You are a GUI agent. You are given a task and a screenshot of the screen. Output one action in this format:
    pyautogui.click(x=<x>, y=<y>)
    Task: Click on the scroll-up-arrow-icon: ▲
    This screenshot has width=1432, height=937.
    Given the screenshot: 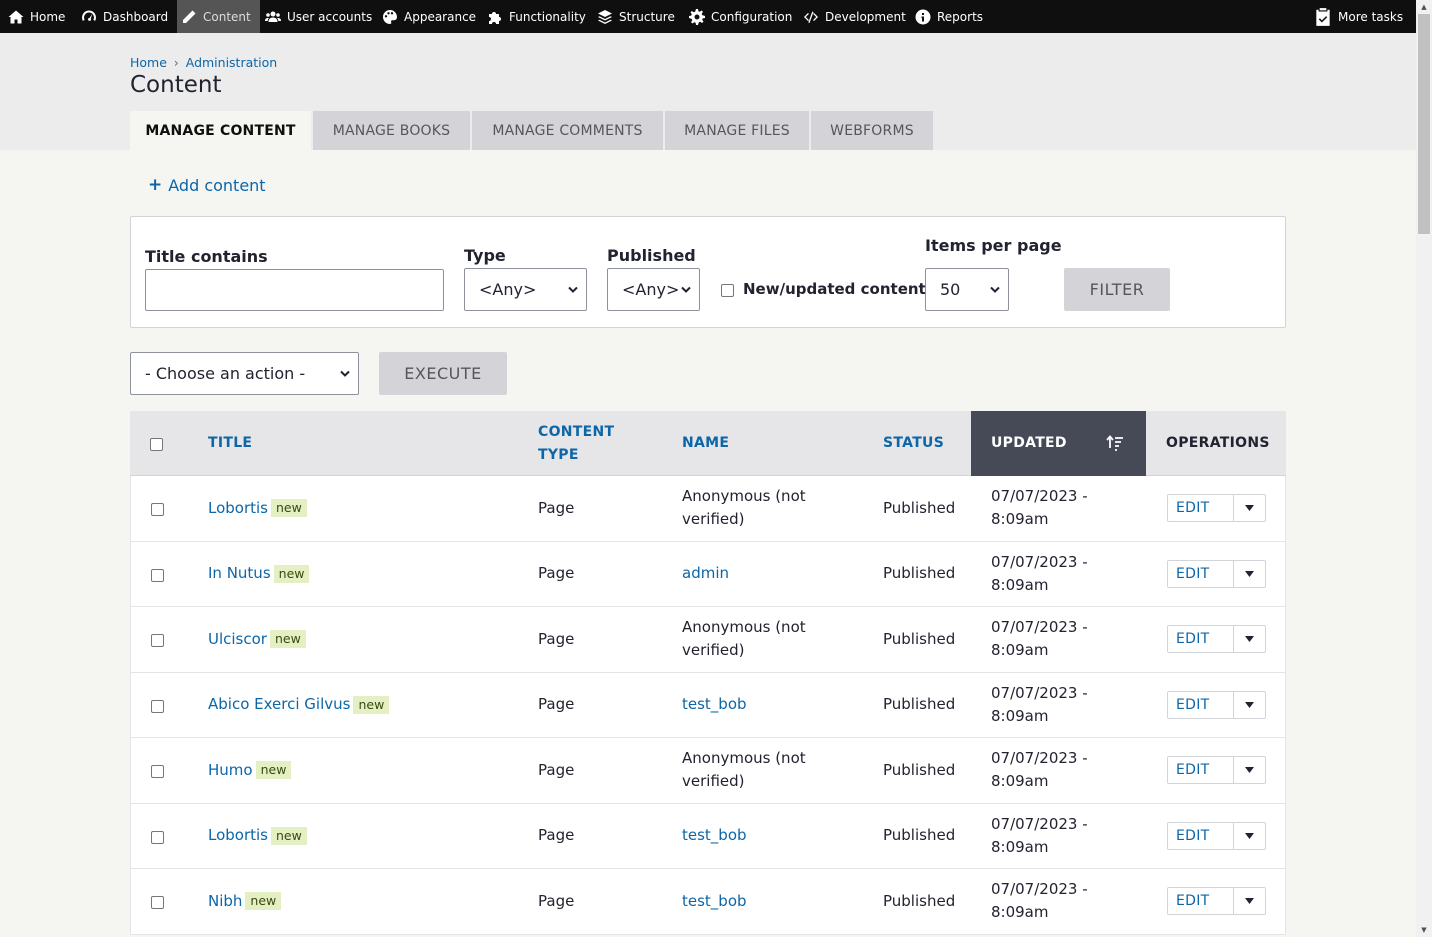 What is the action you would take?
    pyautogui.click(x=1424, y=7)
    